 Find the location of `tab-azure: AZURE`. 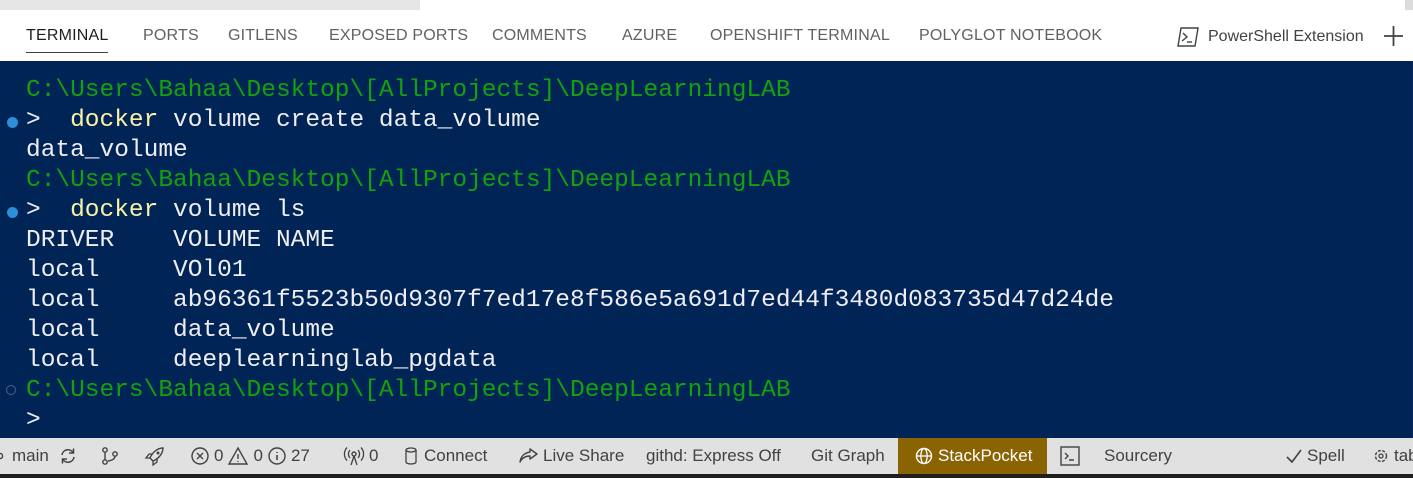

tab-azure: AZURE is located at coordinates (649, 36).